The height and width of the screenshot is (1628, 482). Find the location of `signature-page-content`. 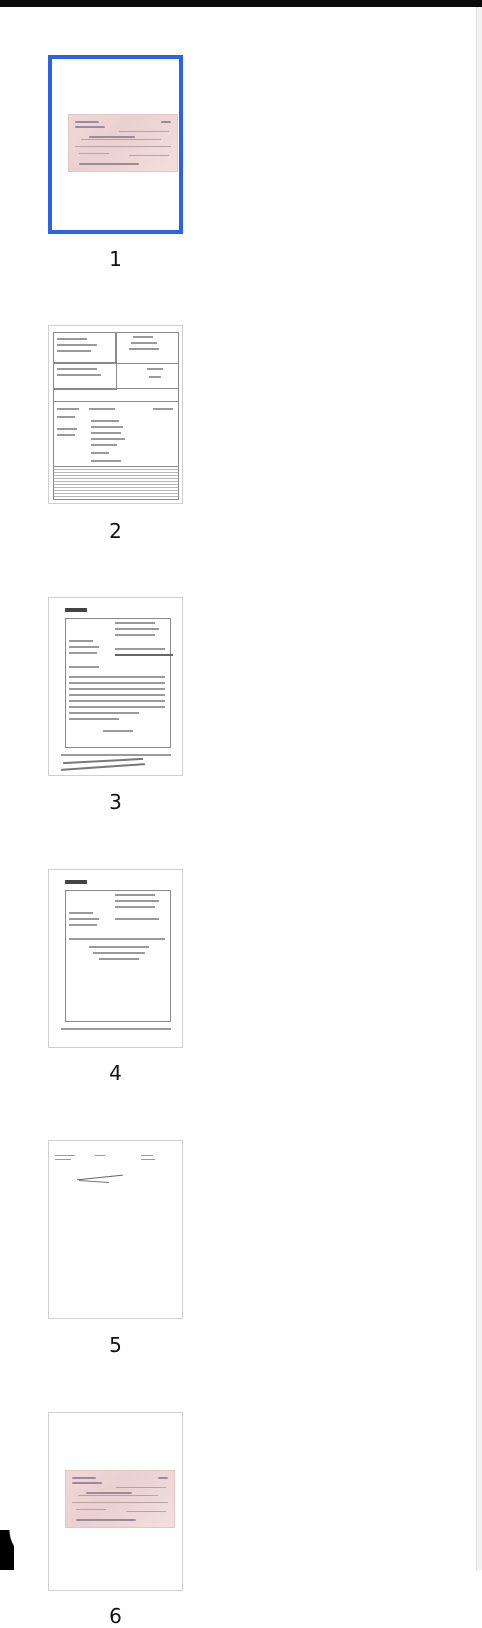

signature-page-content is located at coordinates (115, 1171).